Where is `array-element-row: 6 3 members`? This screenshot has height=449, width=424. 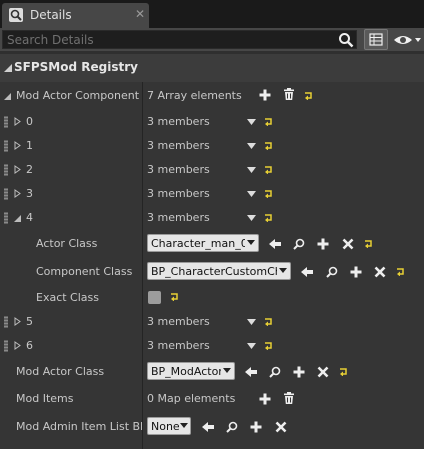
array-element-row: 6 3 members is located at coordinates (212, 346).